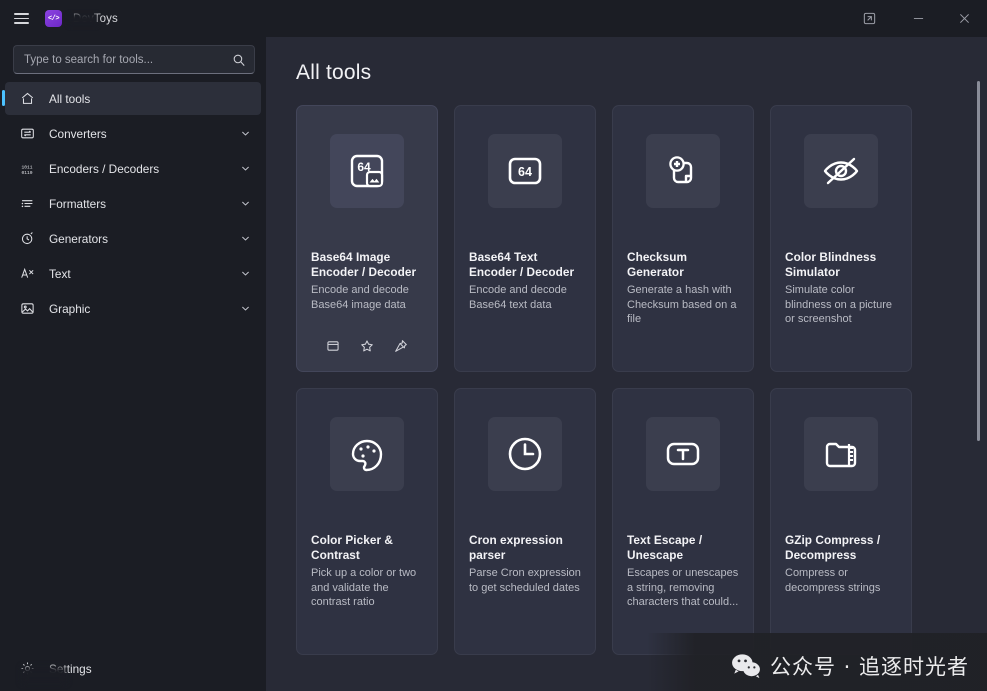  Describe the element at coordinates (518, 297) in the screenshot. I see `tool-card-description: Encode and decode Base64 text data` at that location.